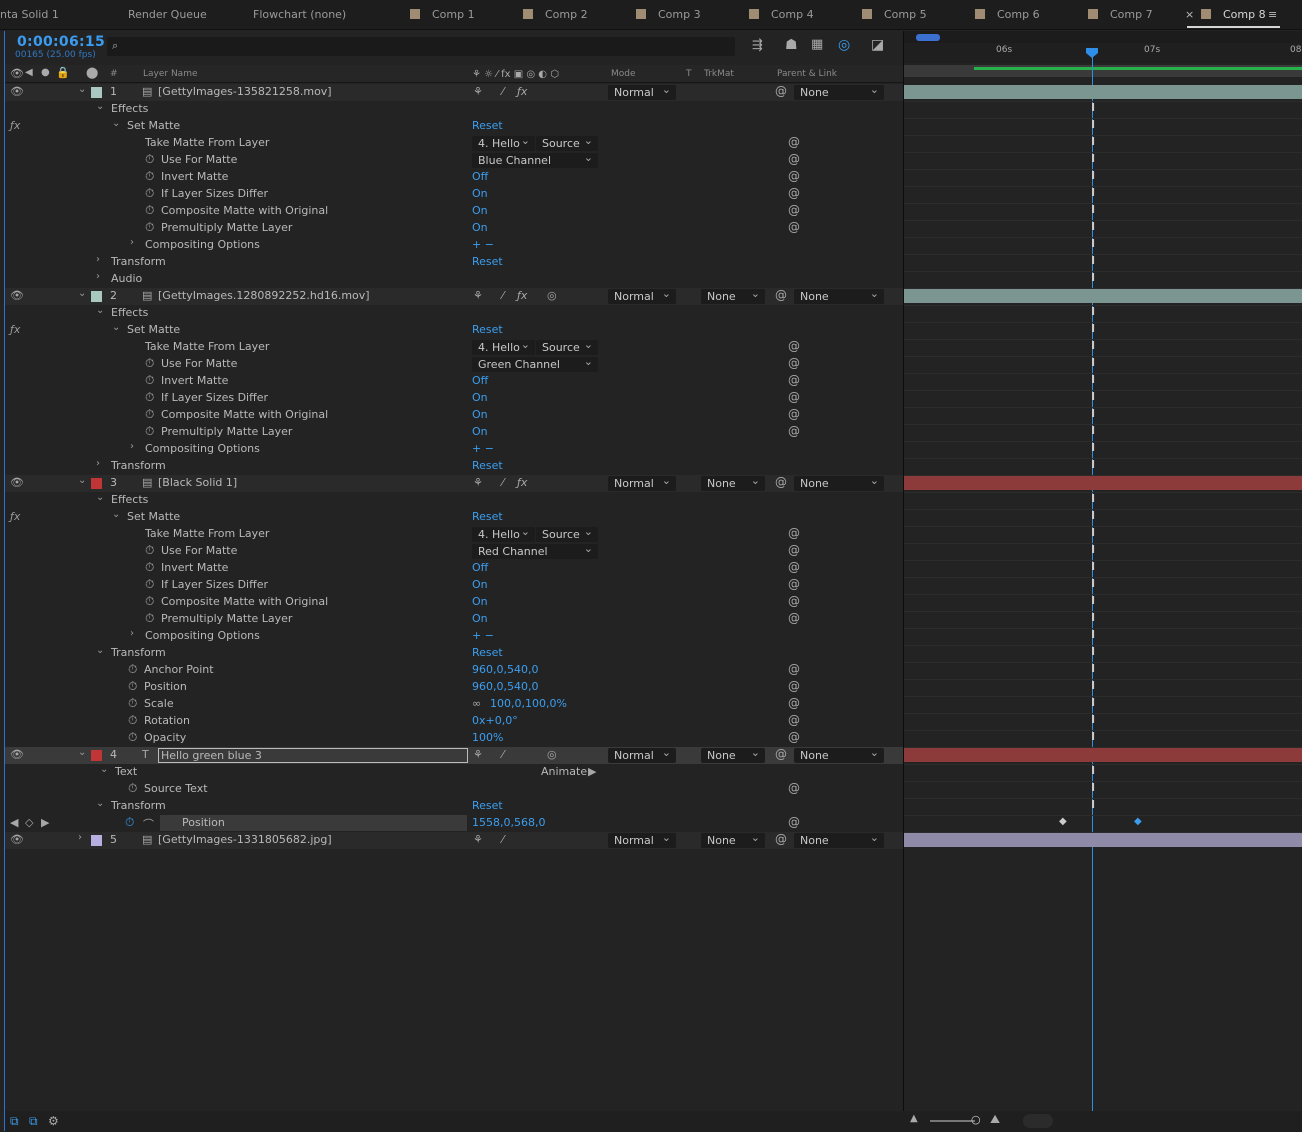  What do you see at coordinates (528, 703) in the screenshot?
I see `scale-value: 100,0,100,0%` at bounding box center [528, 703].